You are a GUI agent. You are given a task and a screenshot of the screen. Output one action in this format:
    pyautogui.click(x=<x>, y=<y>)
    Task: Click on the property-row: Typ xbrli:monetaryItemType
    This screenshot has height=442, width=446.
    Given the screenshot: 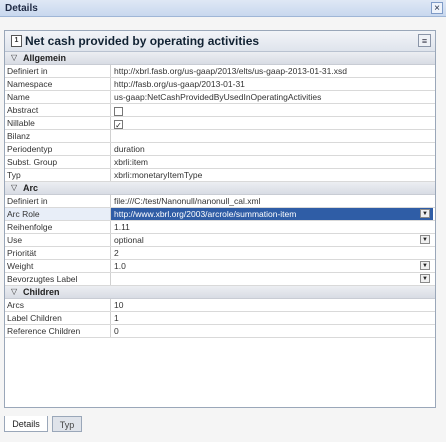 What is the action you would take?
    pyautogui.click(x=220, y=175)
    